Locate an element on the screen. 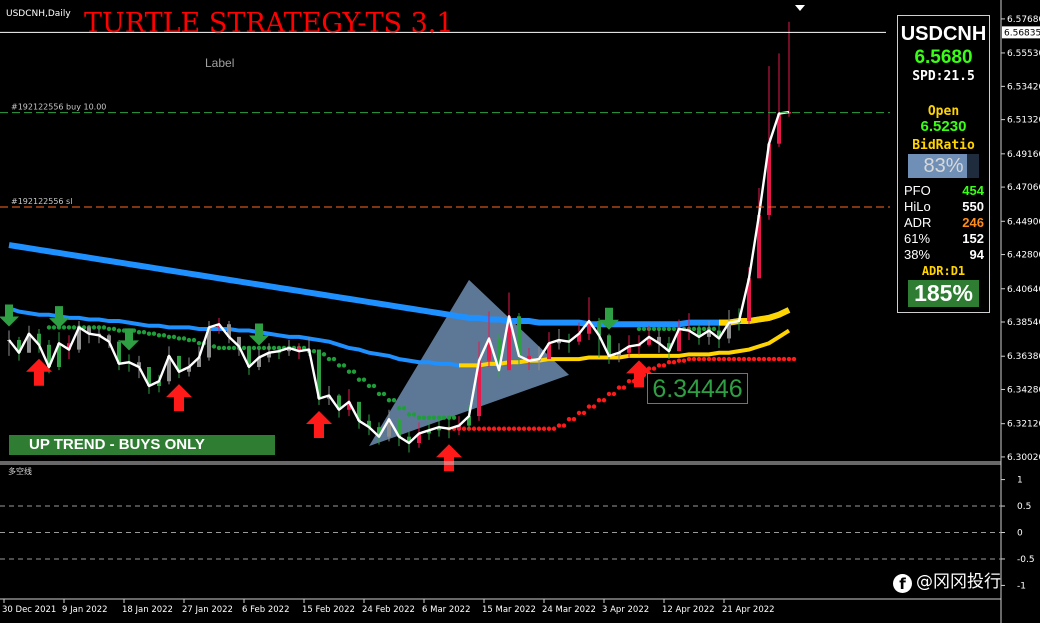 Image resolution: width=1040 pixels, height=623 pixels. order-label: #192122556 buy 10.00 is located at coordinates (58, 107).